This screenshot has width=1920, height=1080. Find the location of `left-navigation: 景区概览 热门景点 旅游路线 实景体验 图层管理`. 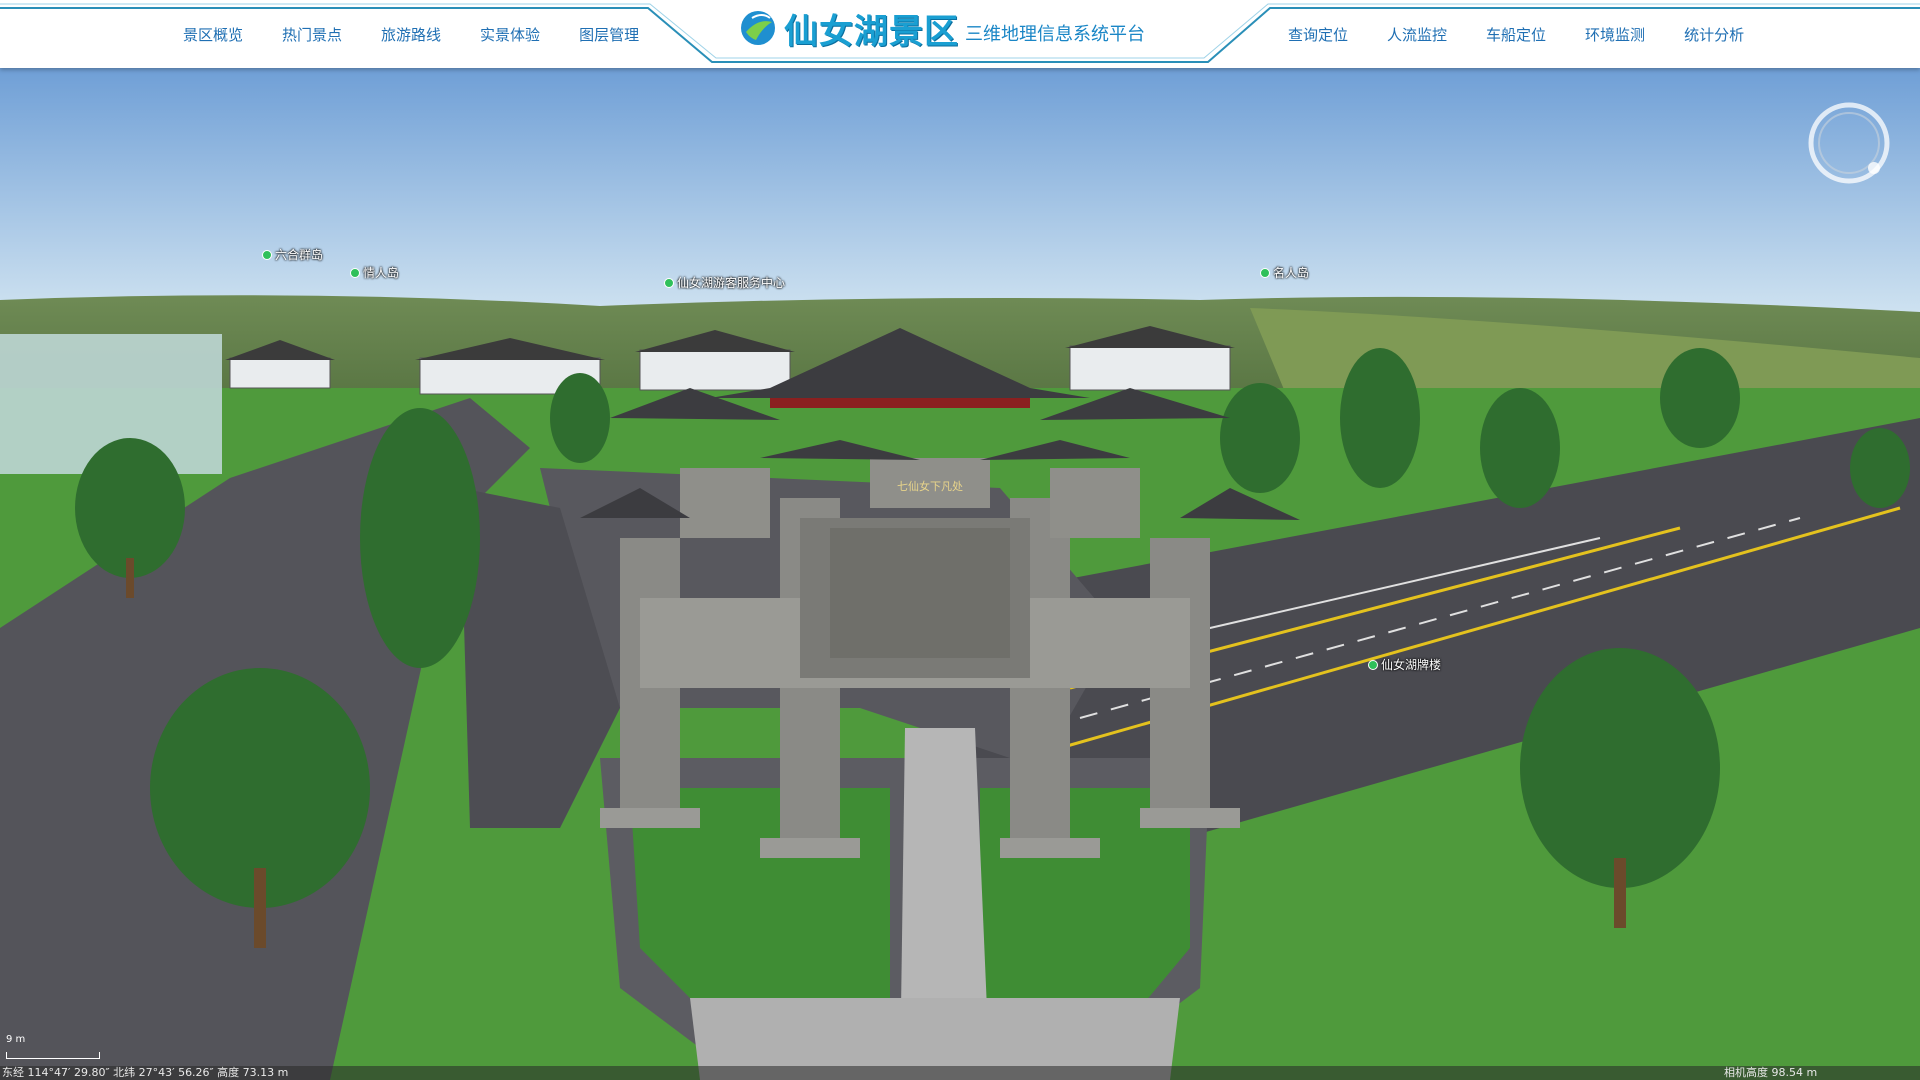

left-navigation: 景区概览 热门景点 旅游路线 实景体验 图层管理 is located at coordinates (430, 34).